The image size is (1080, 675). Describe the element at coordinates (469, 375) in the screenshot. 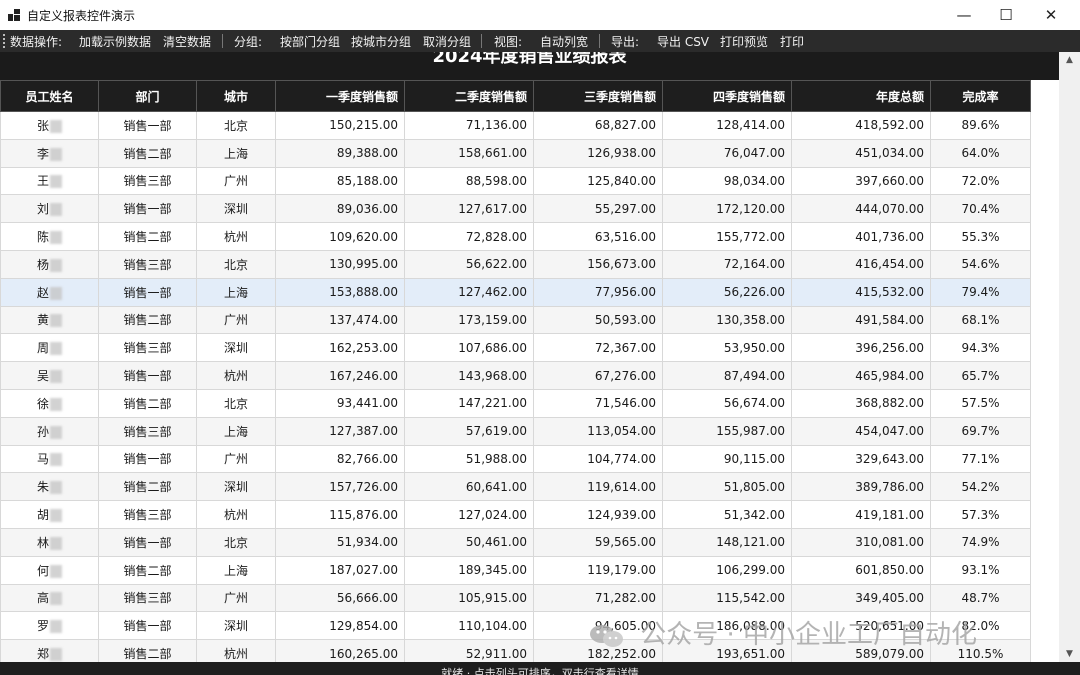

I see `cell-q2: 143,968.00` at that location.